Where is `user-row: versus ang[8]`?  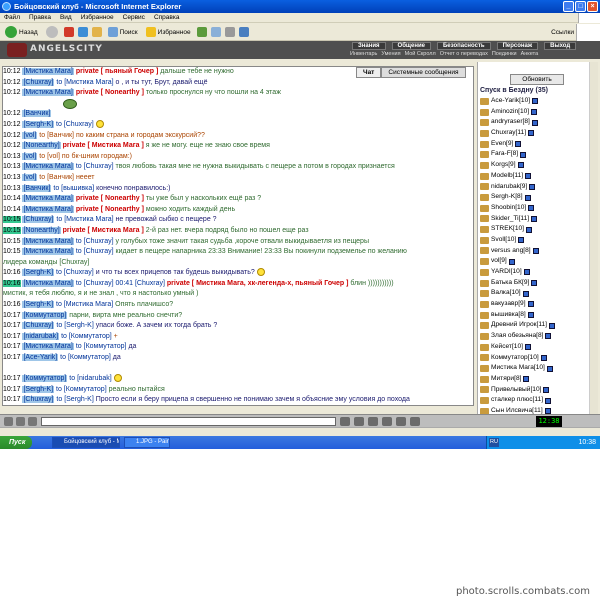 user-row: versus ang[8] is located at coordinates (536, 251).